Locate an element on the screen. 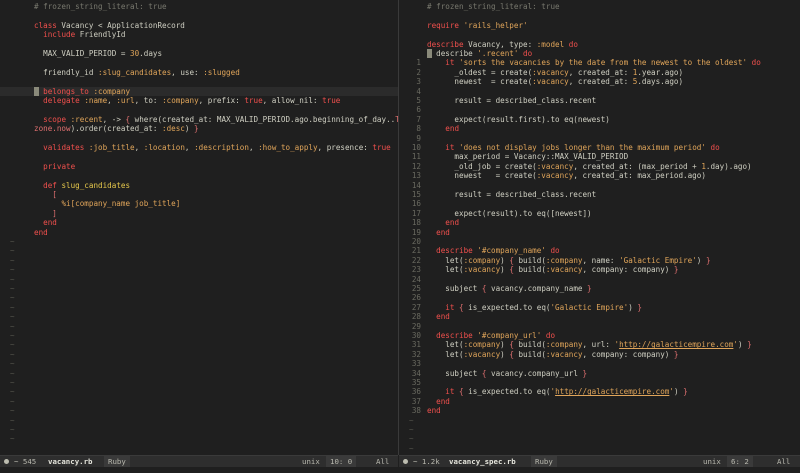  code-line: 6 is located at coordinates (599, 109).